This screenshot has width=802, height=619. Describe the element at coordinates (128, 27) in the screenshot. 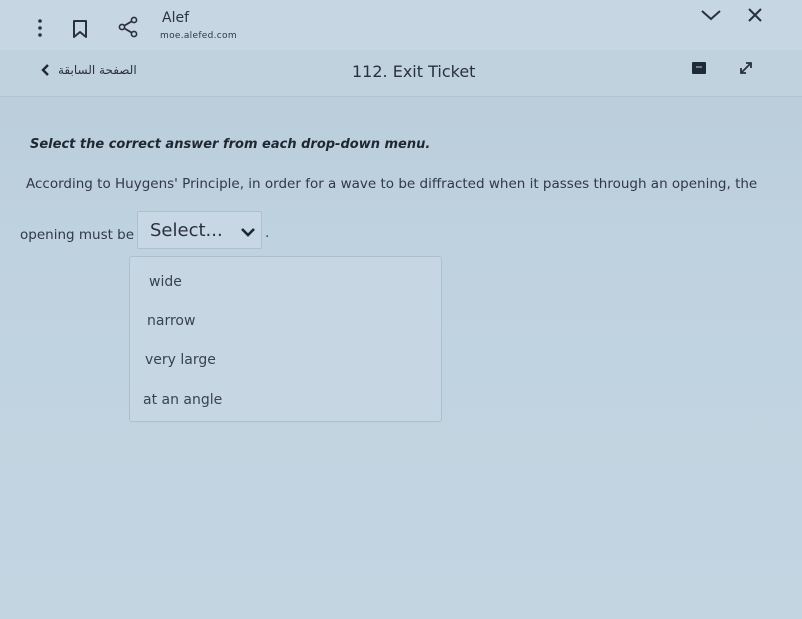

I see `share-icon` at that location.